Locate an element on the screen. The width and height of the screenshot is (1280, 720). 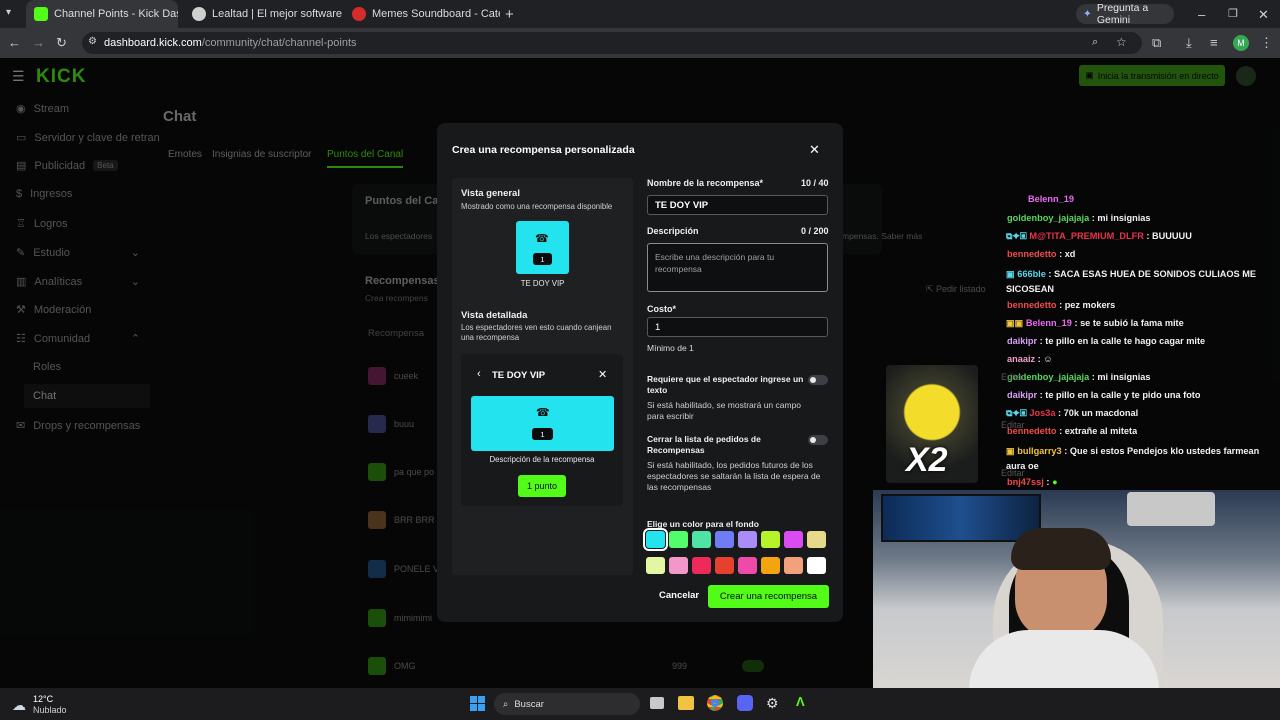
preview-reward-name: TE DOY VIP is located at coordinates (542, 283).